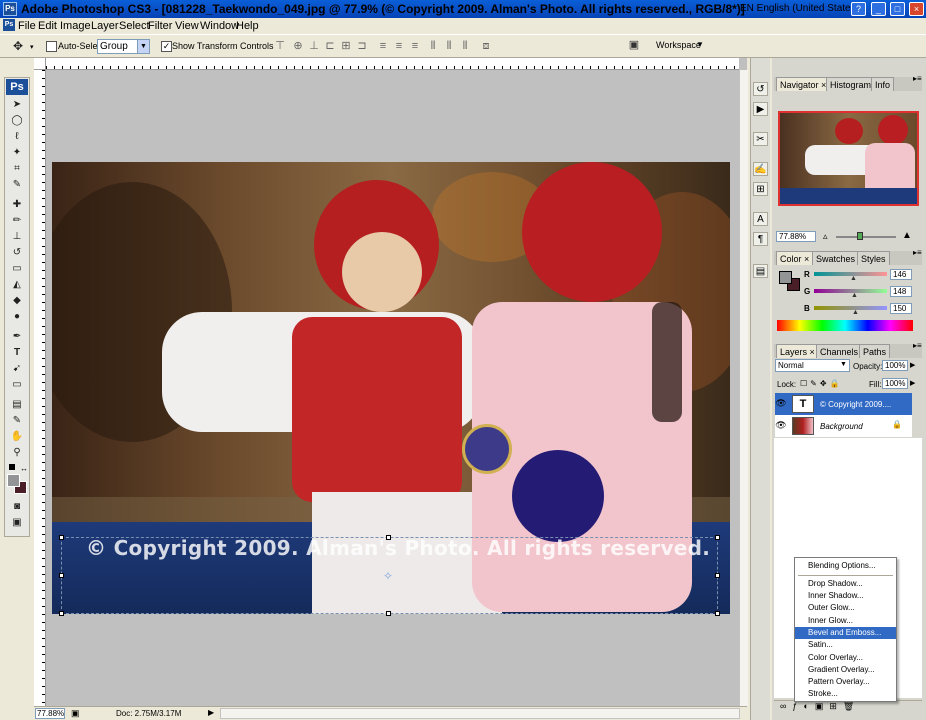  What do you see at coordinates (743, 388) in the screenshot?
I see `vertical-scrollbar` at bounding box center [743, 388].